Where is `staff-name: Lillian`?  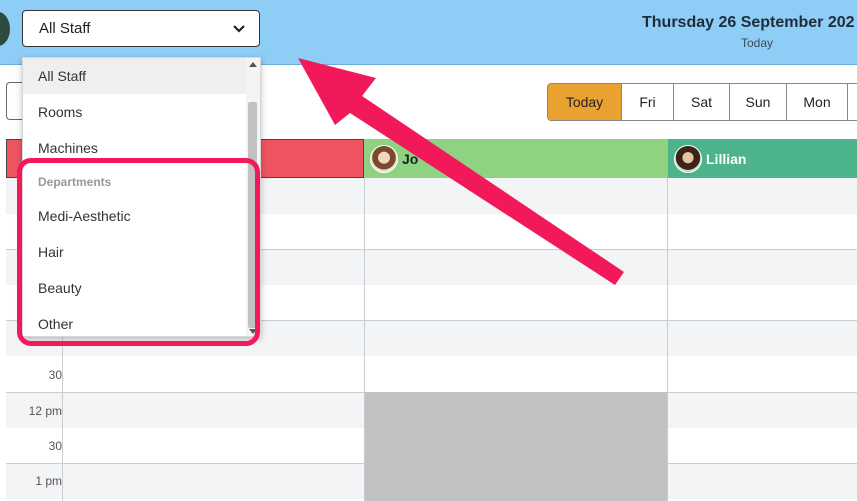
staff-name: Lillian is located at coordinates (726, 158).